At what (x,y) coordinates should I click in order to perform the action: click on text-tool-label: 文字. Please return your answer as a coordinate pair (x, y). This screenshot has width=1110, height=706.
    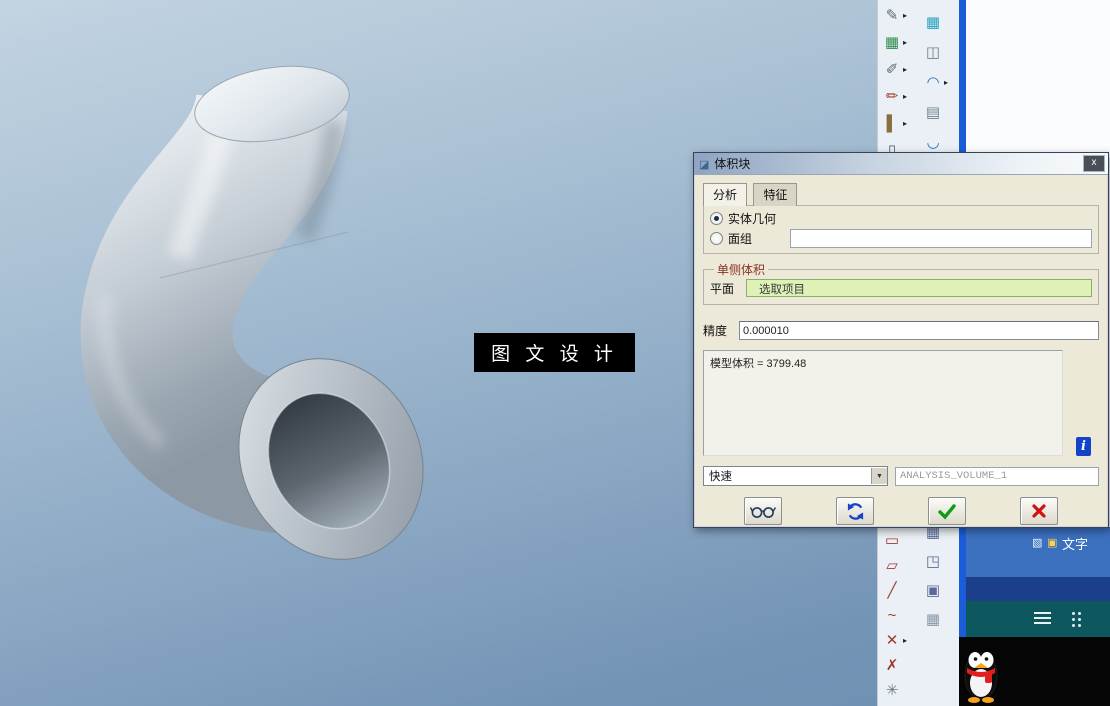
    Looking at the image, I should click on (1075, 543).